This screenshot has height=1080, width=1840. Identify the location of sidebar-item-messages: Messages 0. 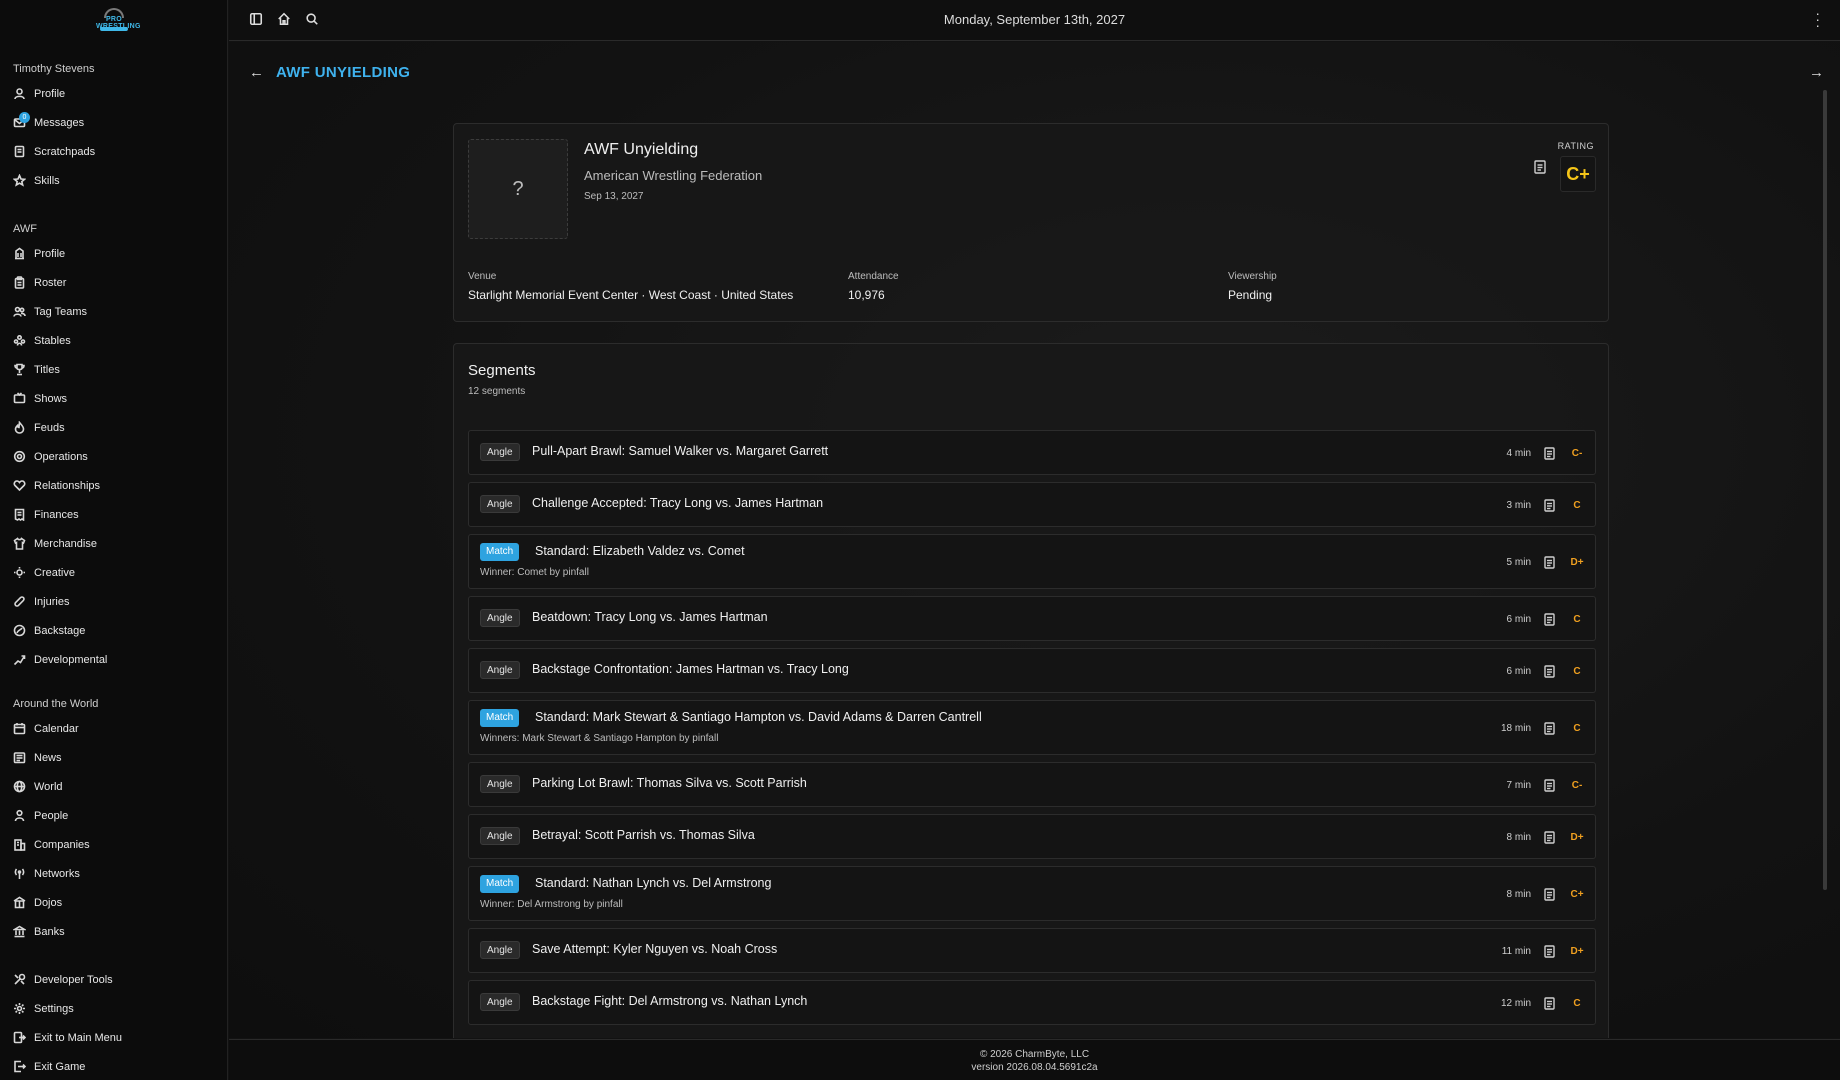
(113, 122).